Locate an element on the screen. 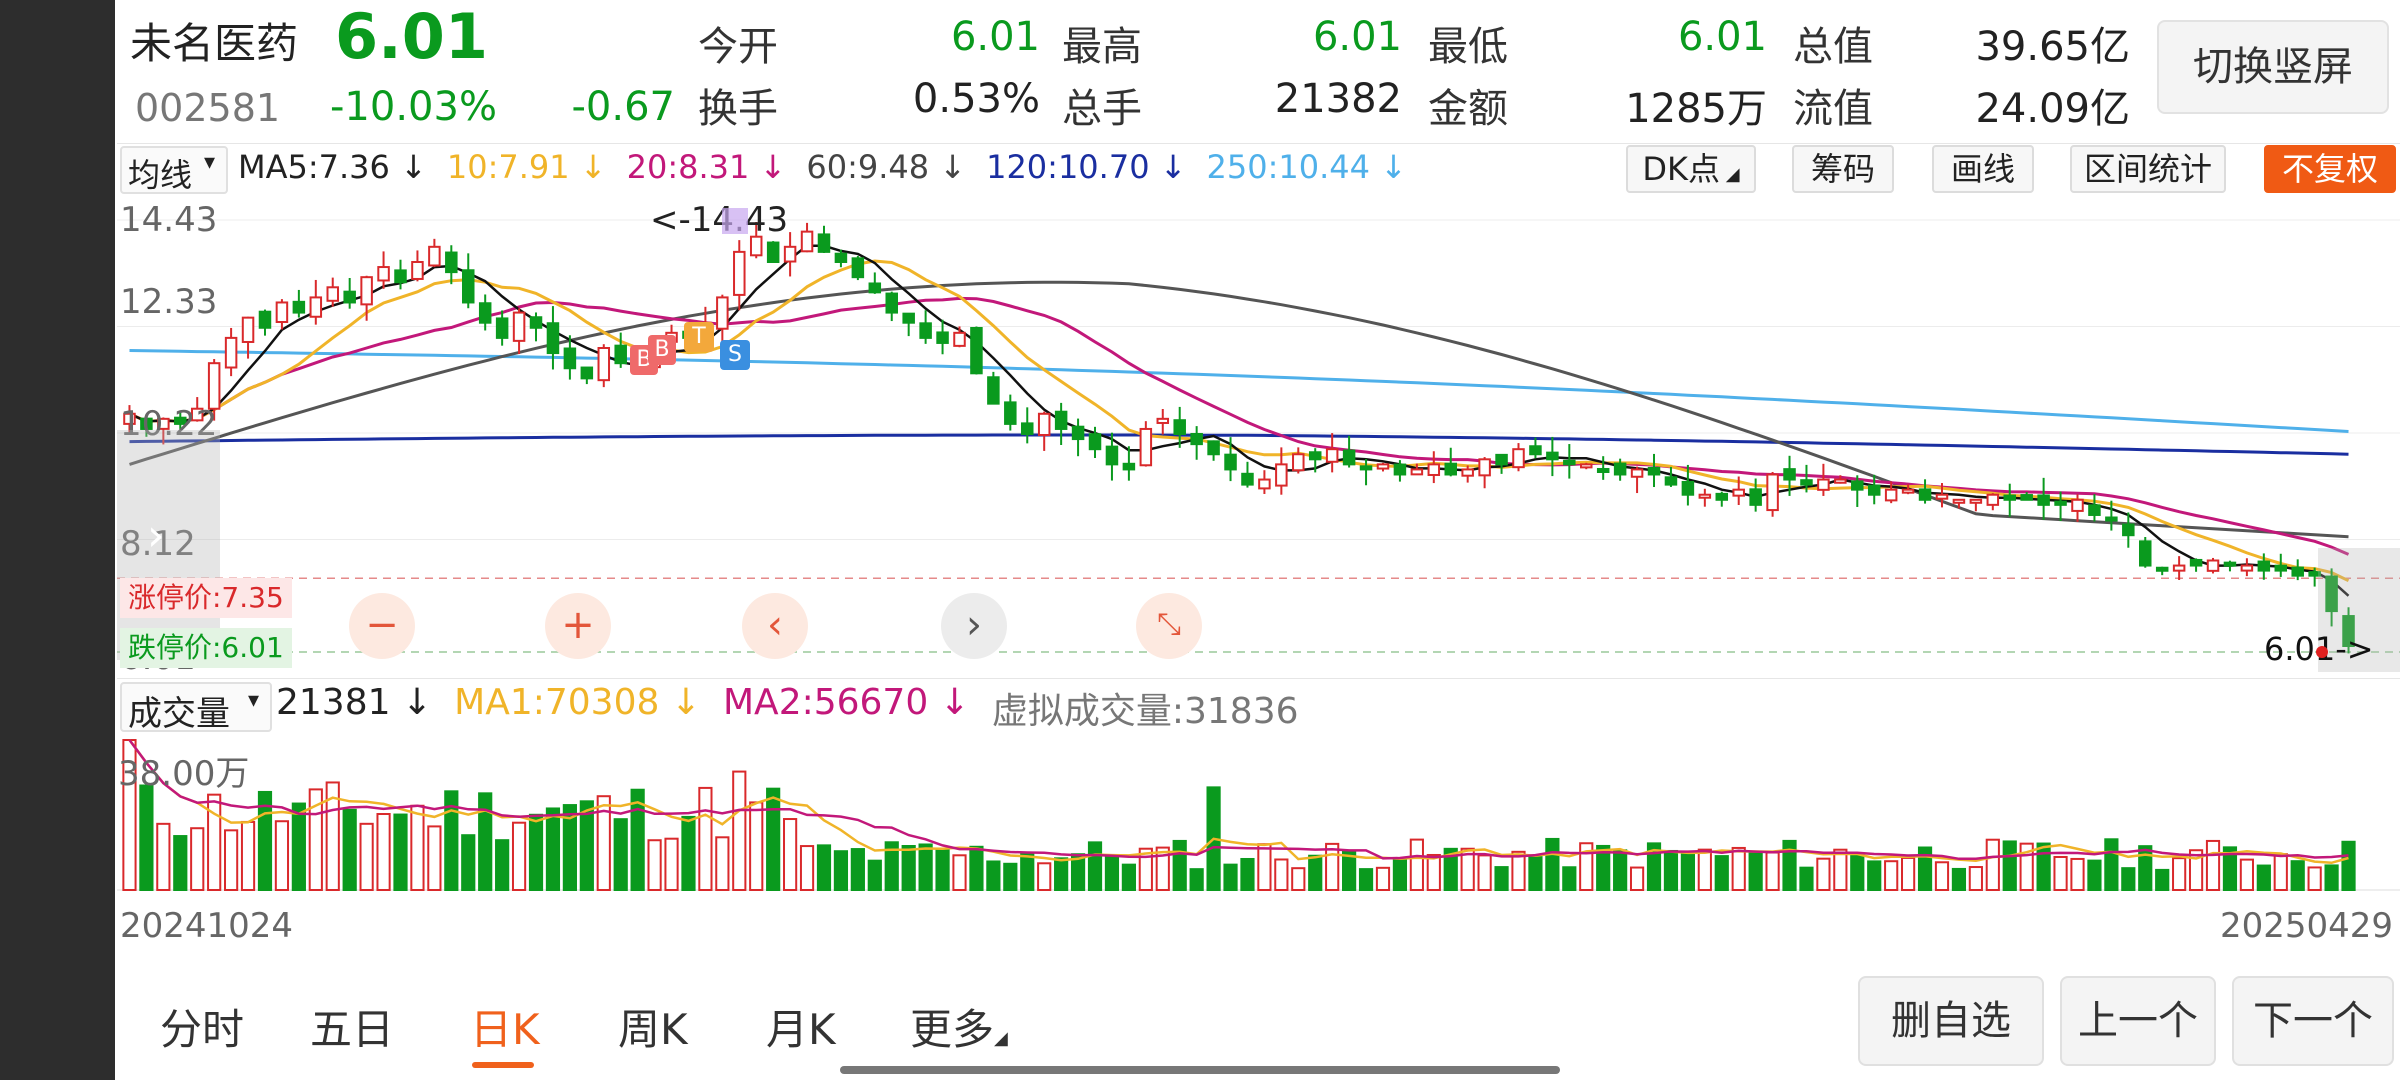 This screenshot has width=2400, height=1080. tab-weekly-k: 周K is located at coordinates (653, 1026).